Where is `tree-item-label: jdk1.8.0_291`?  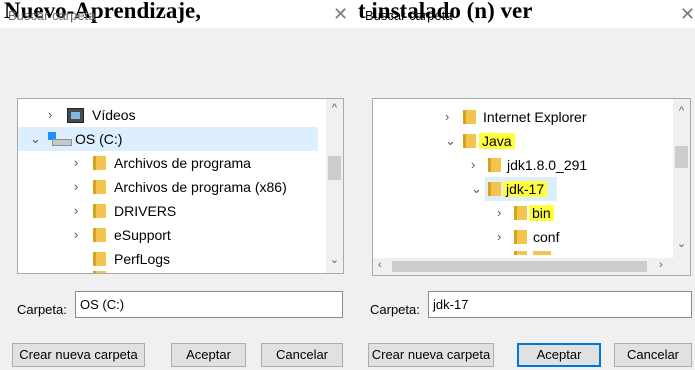 tree-item-label: jdk1.8.0_291 is located at coordinates (547, 165).